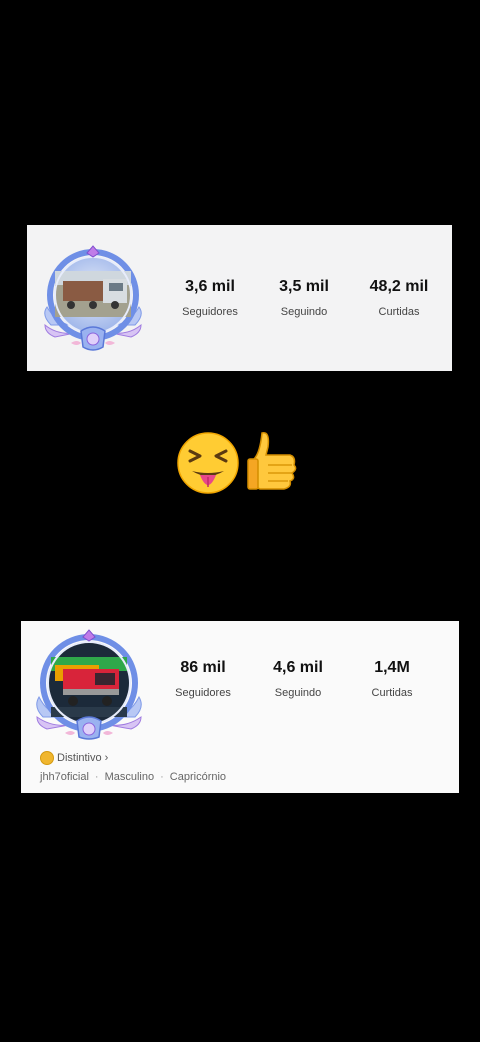 The image size is (480, 1042). What do you see at coordinates (198, 777) in the screenshot?
I see `zodiac-sign: Capricórnio` at bounding box center [198, 777].